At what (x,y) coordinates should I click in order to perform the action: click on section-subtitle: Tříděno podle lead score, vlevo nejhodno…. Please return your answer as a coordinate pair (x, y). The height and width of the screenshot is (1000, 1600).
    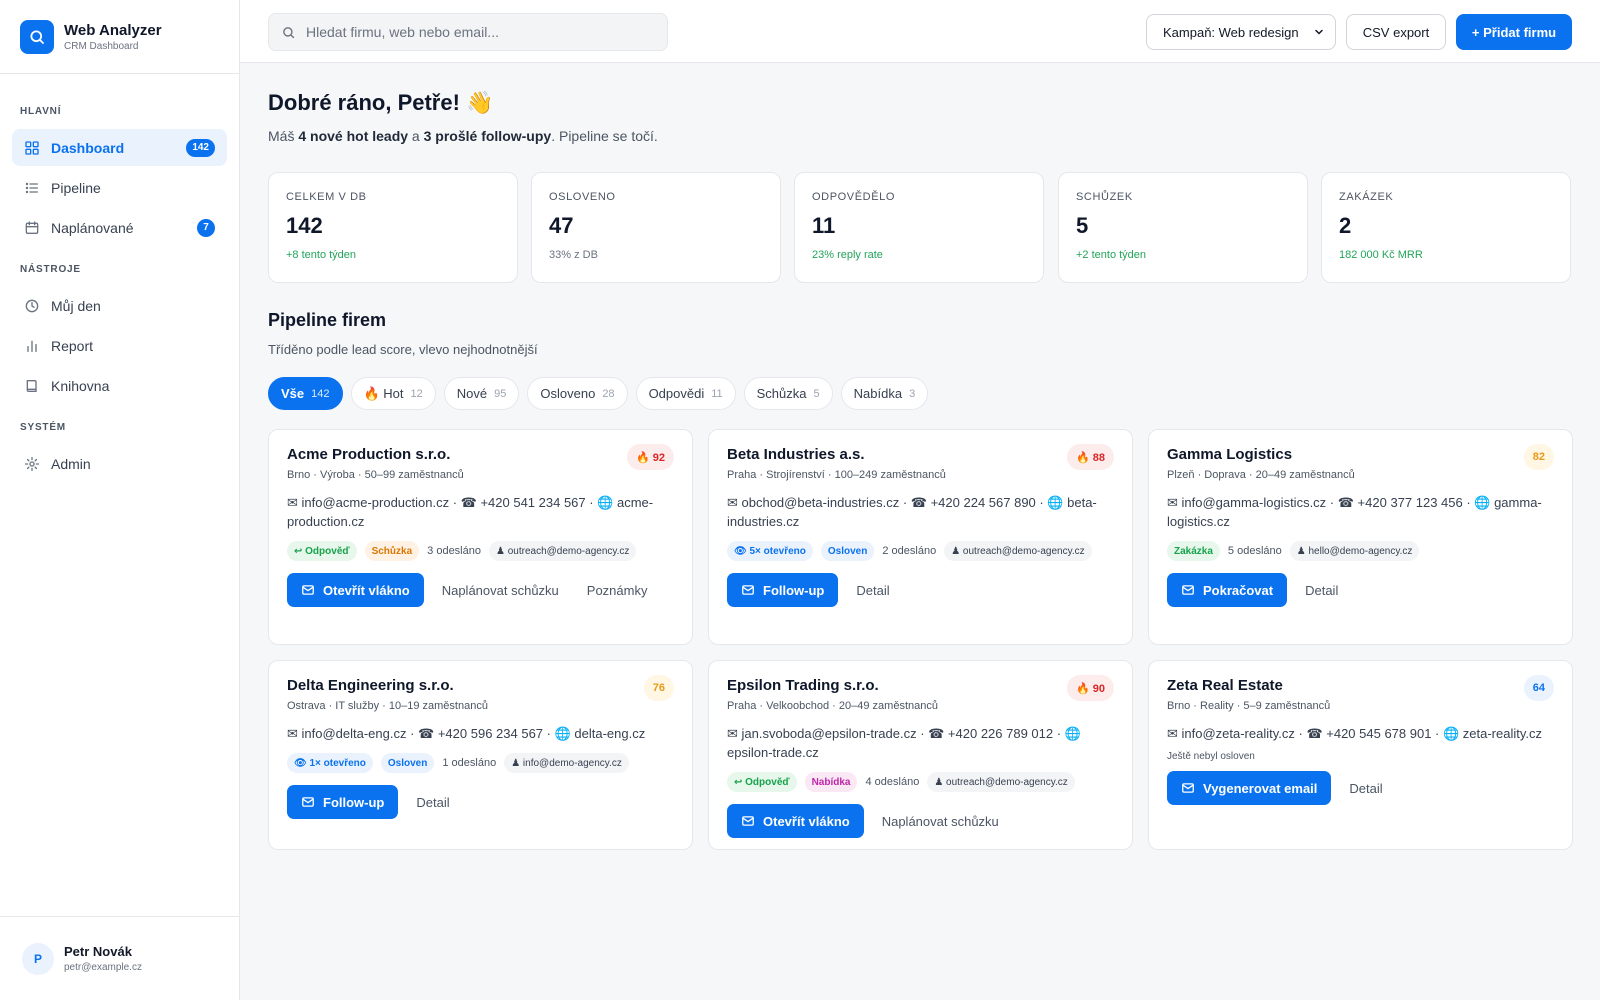
    Looking at the image, I should click on (403, 349).